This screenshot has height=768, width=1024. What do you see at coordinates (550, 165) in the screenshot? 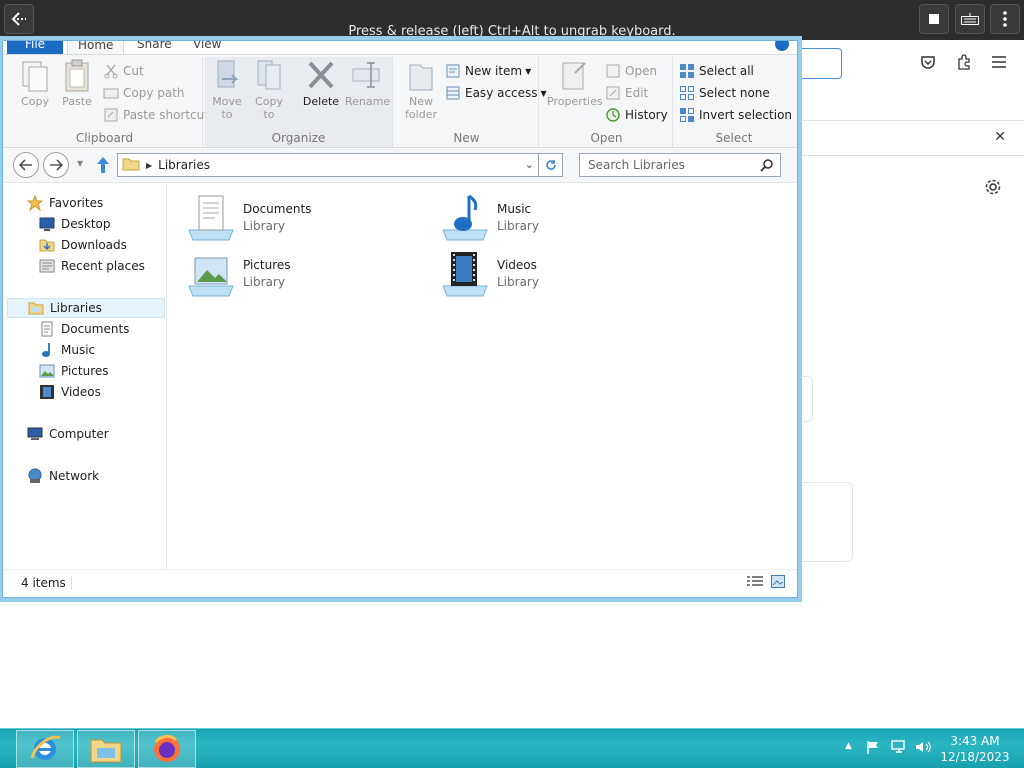
I see `refresh-icon` at bounding box center [550, 165].